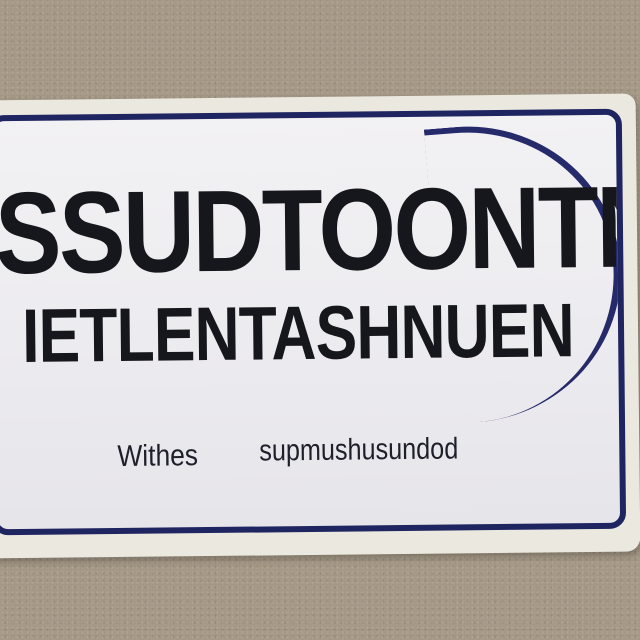 This screenshot has width=640, height=640. Describe the element at coordinates (298, 333) in the screenshot. I see `sign-subheadline: IETLENTASHNUEN` at that location.